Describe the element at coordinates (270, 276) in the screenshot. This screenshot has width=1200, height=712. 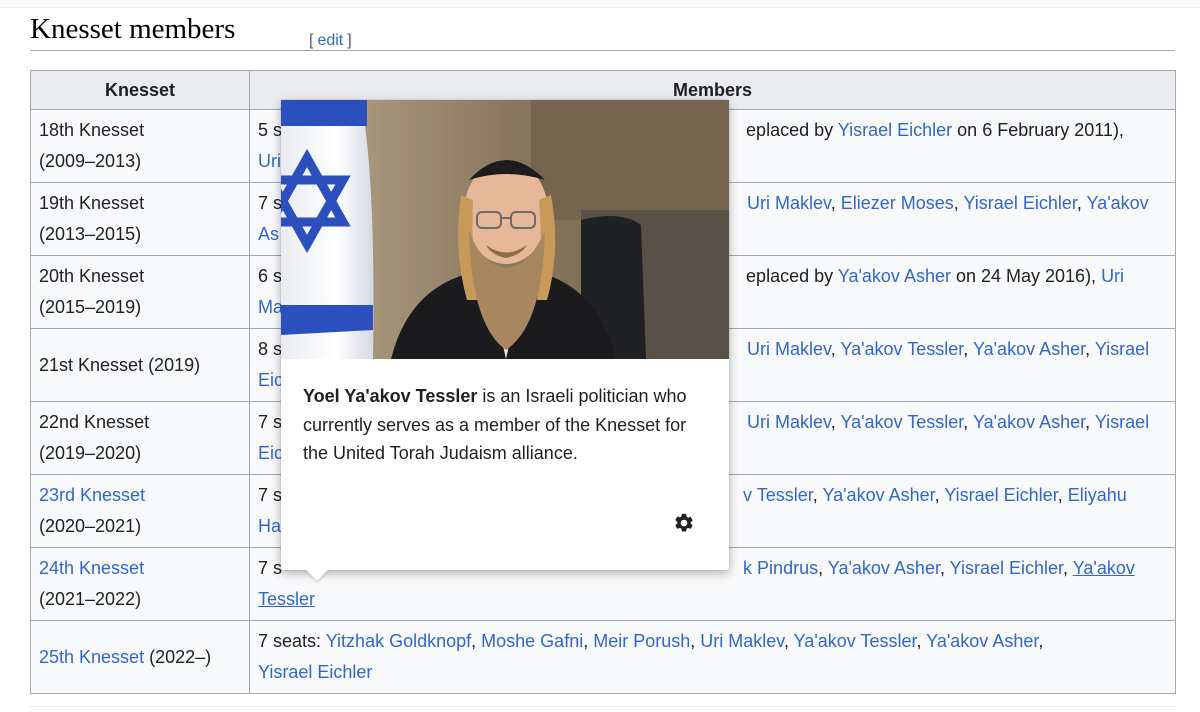
I see `members-start: 6 s` at that location.